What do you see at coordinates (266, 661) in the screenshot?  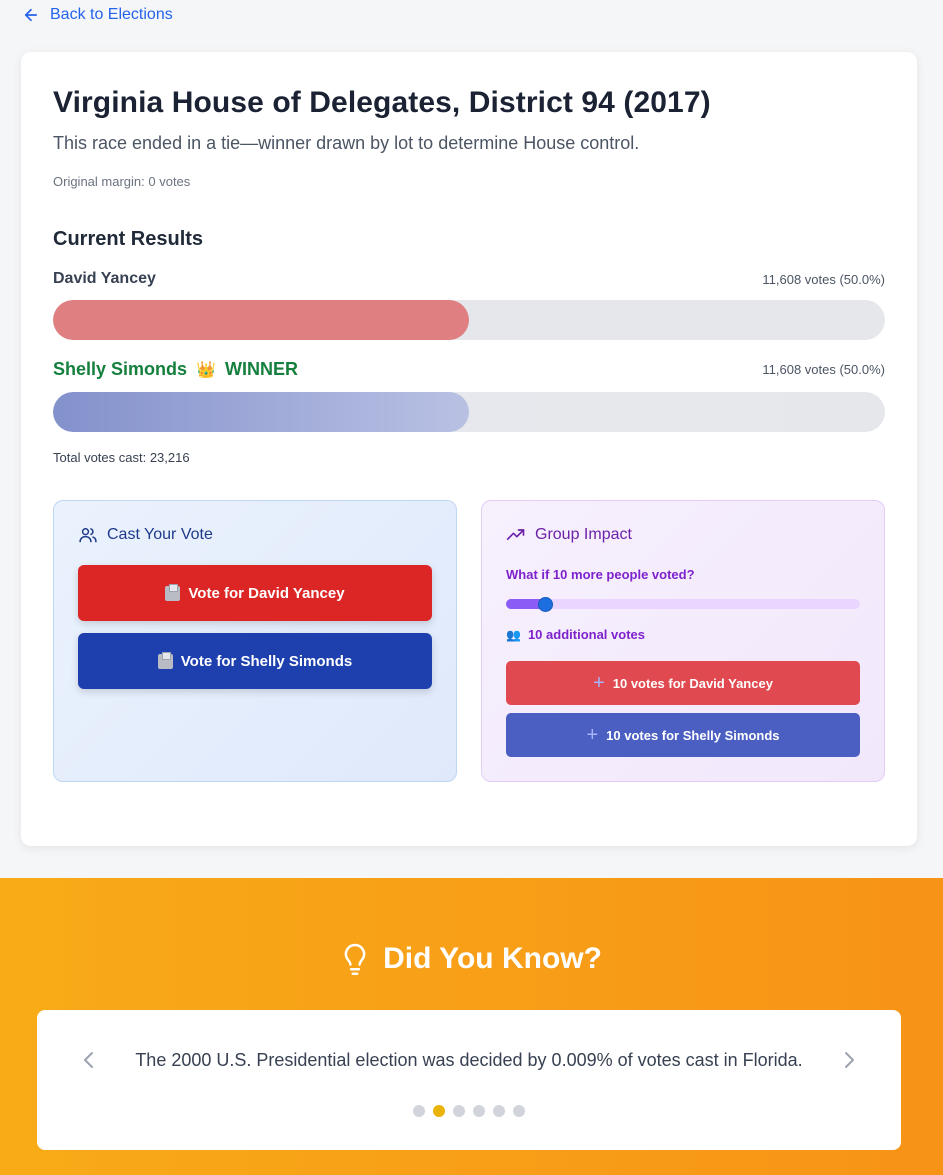 I see `vote-button-label: Vote for Shelly Simonds` at bounding box center [266, 661].